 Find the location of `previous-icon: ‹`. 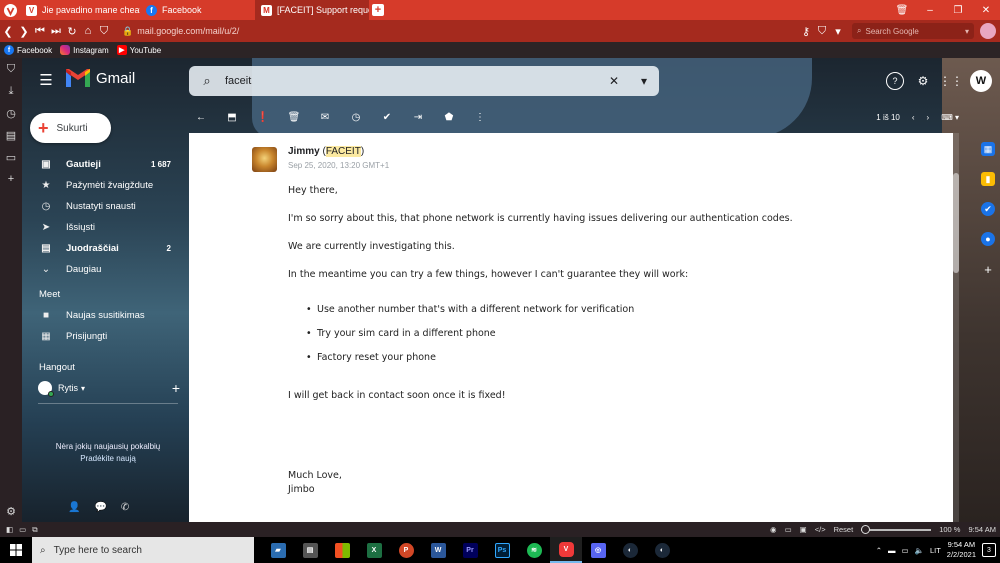

previous-icon: ‹ is located at coordinates (913, 117).